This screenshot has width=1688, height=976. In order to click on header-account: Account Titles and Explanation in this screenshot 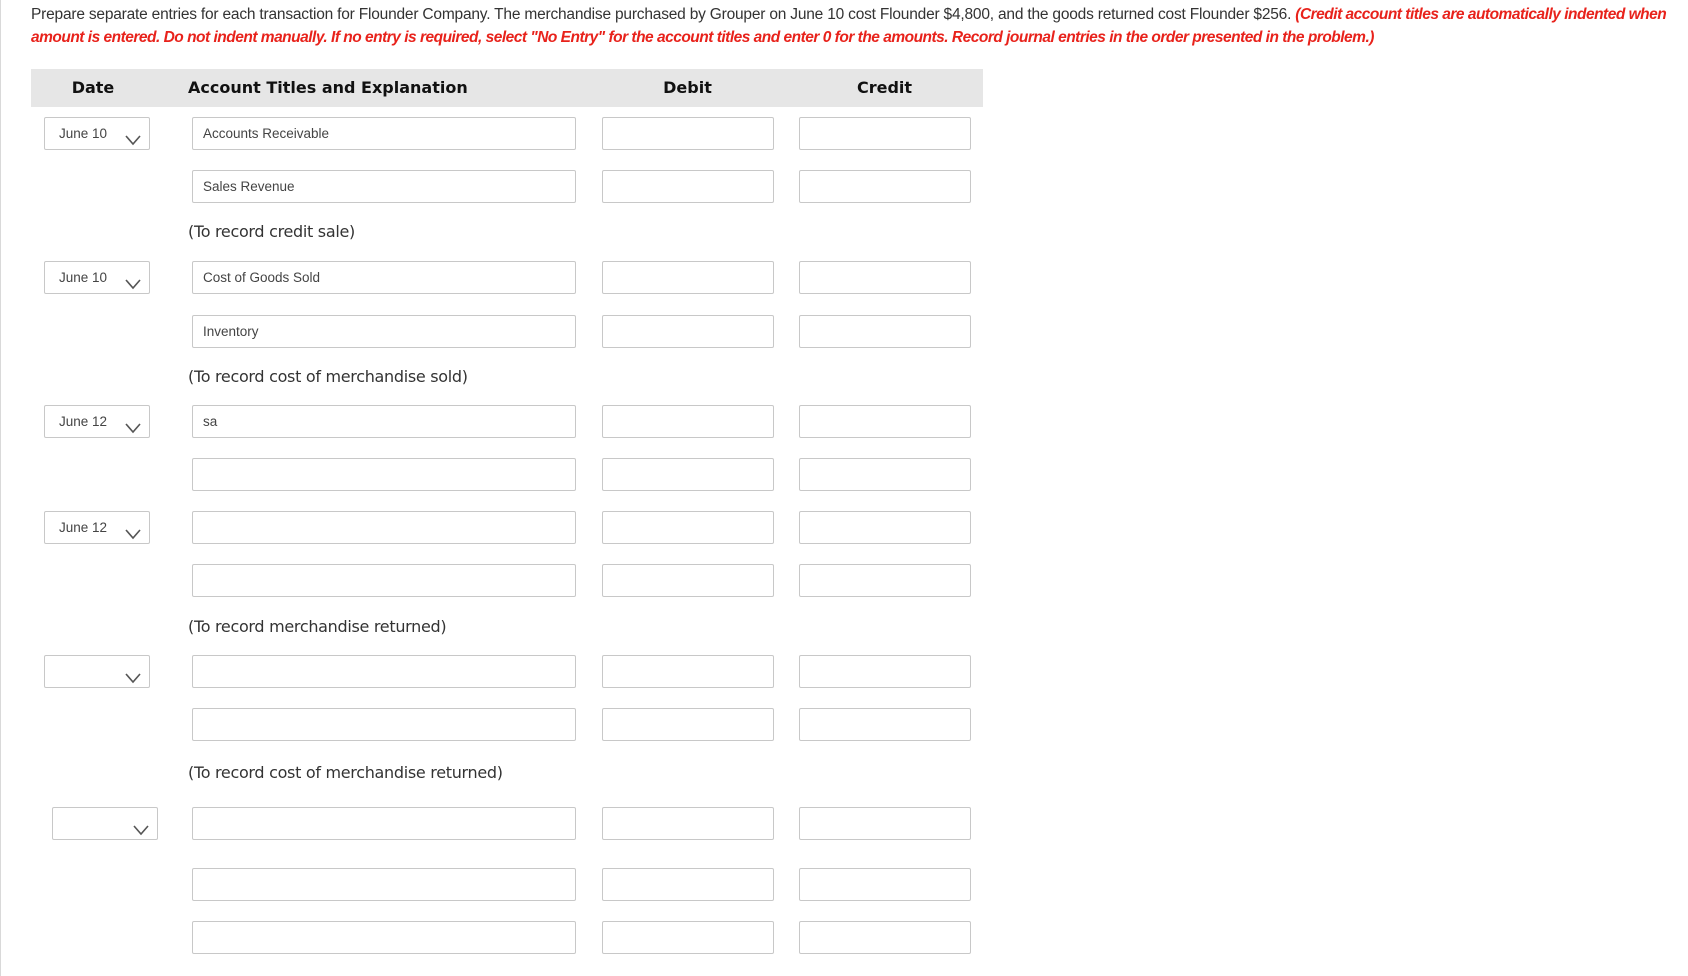, I will do `click(328, 87)`.